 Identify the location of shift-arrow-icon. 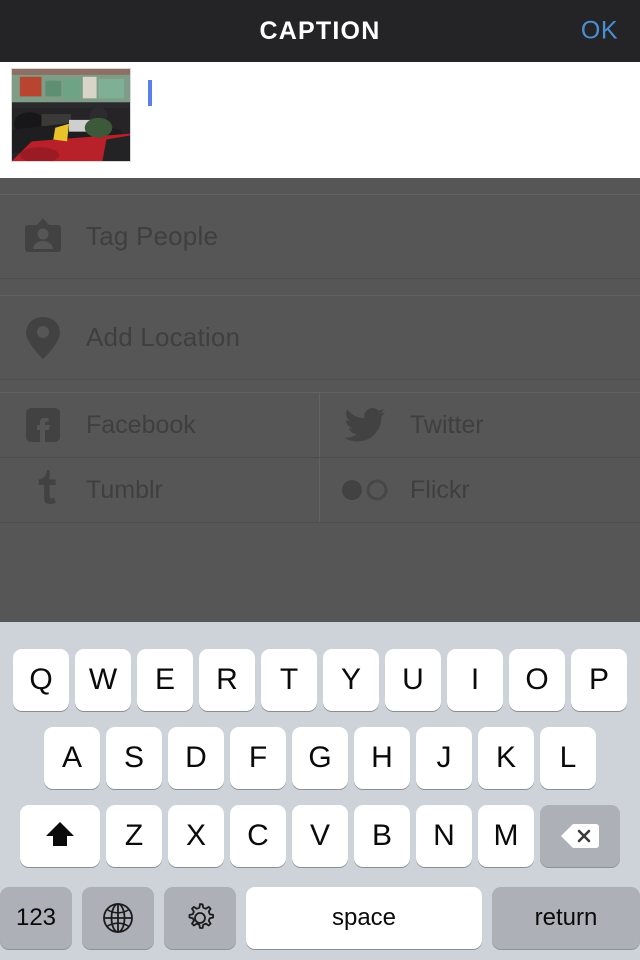
(60, 836).